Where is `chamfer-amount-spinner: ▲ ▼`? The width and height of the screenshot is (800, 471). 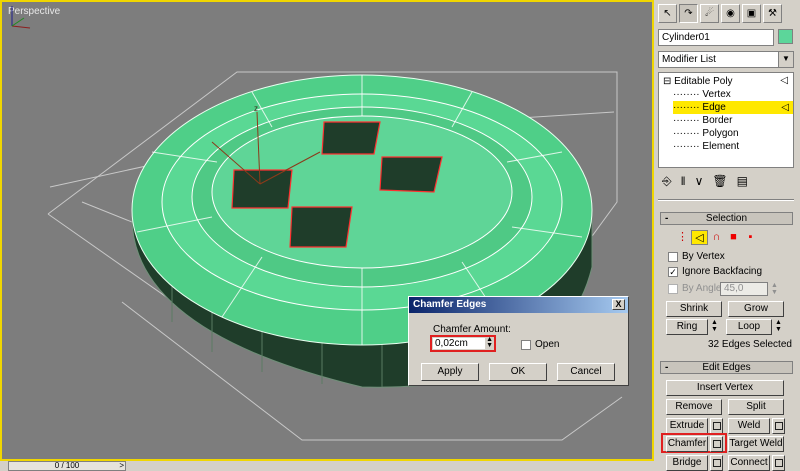 chamfer-amount-spinner: ▲ ▼ is located at coordinates (489, 342).